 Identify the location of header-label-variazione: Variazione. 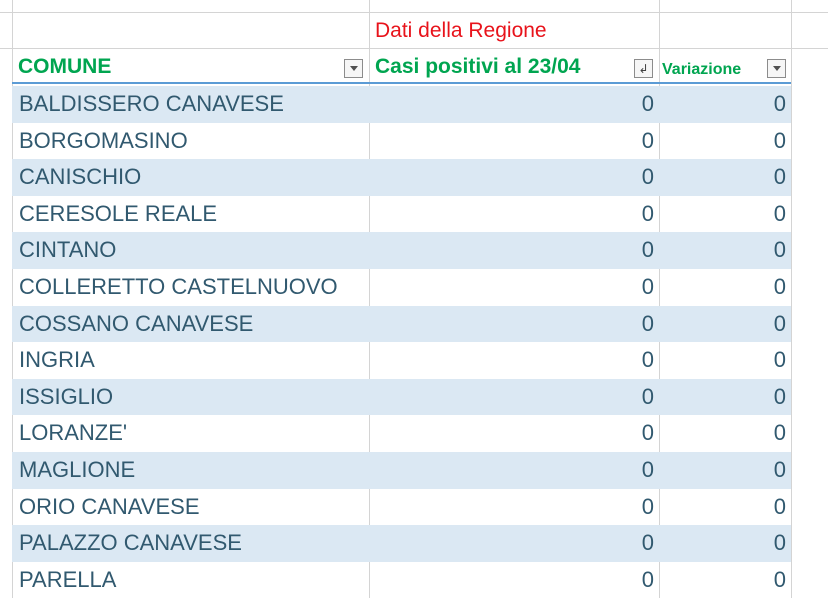
(702, 69).